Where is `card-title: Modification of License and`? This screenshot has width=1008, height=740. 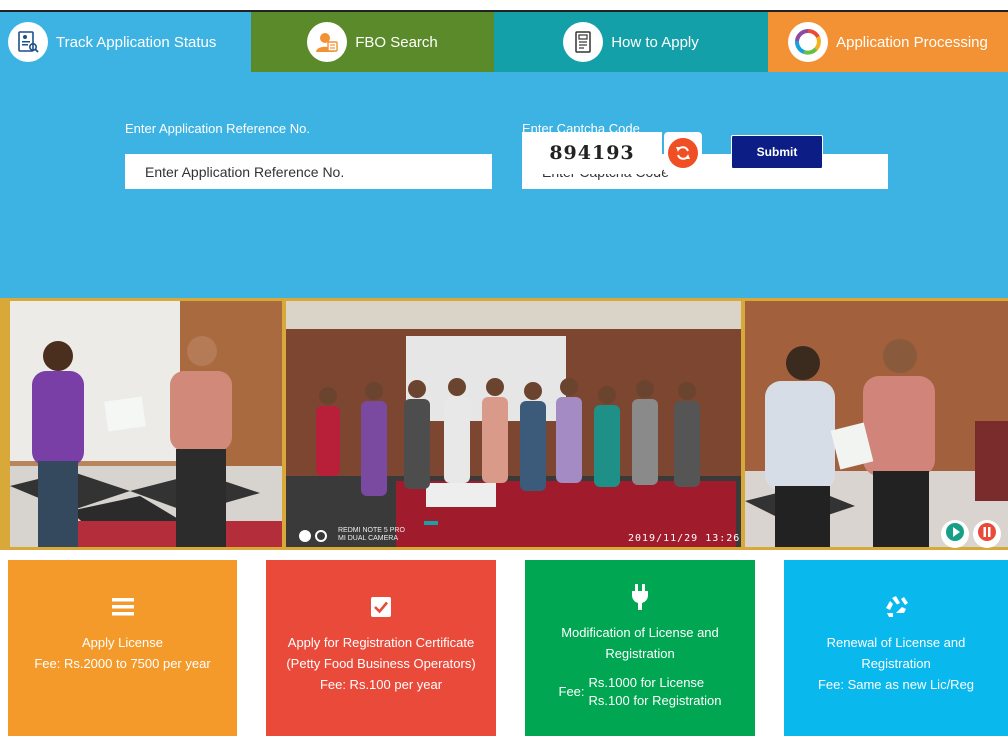 card-title: Modification of License and is located at coordinates (640, 632).